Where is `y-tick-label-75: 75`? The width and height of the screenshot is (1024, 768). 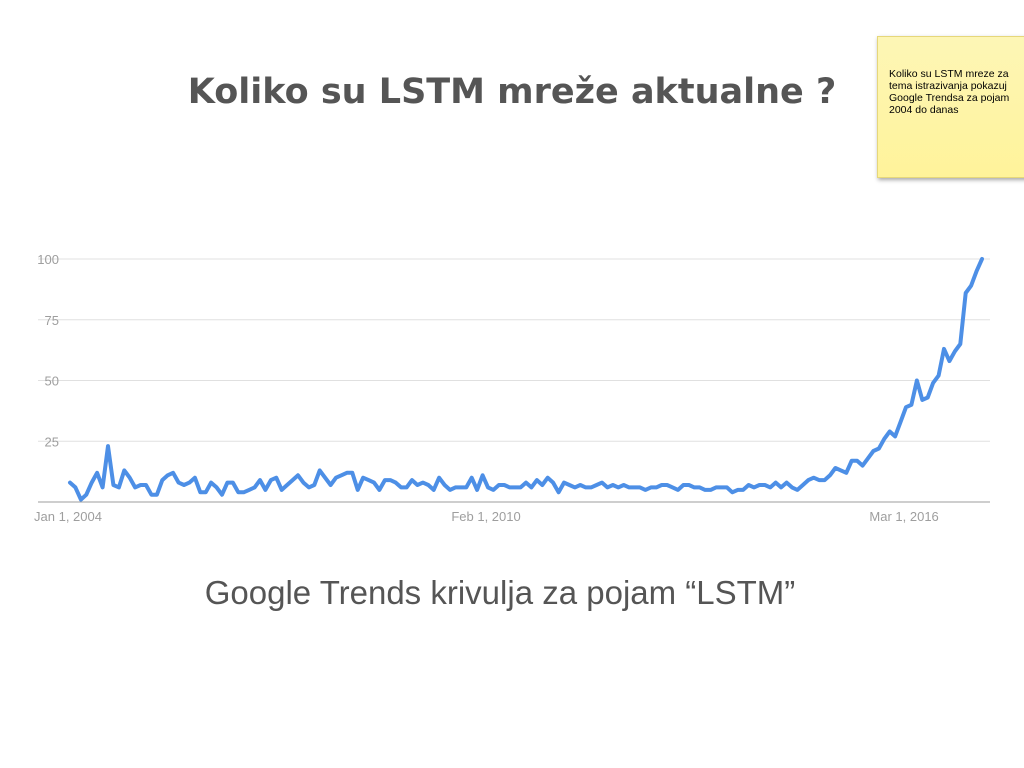 y-tick-label-75: 75 is located at coordinates (52, 320).